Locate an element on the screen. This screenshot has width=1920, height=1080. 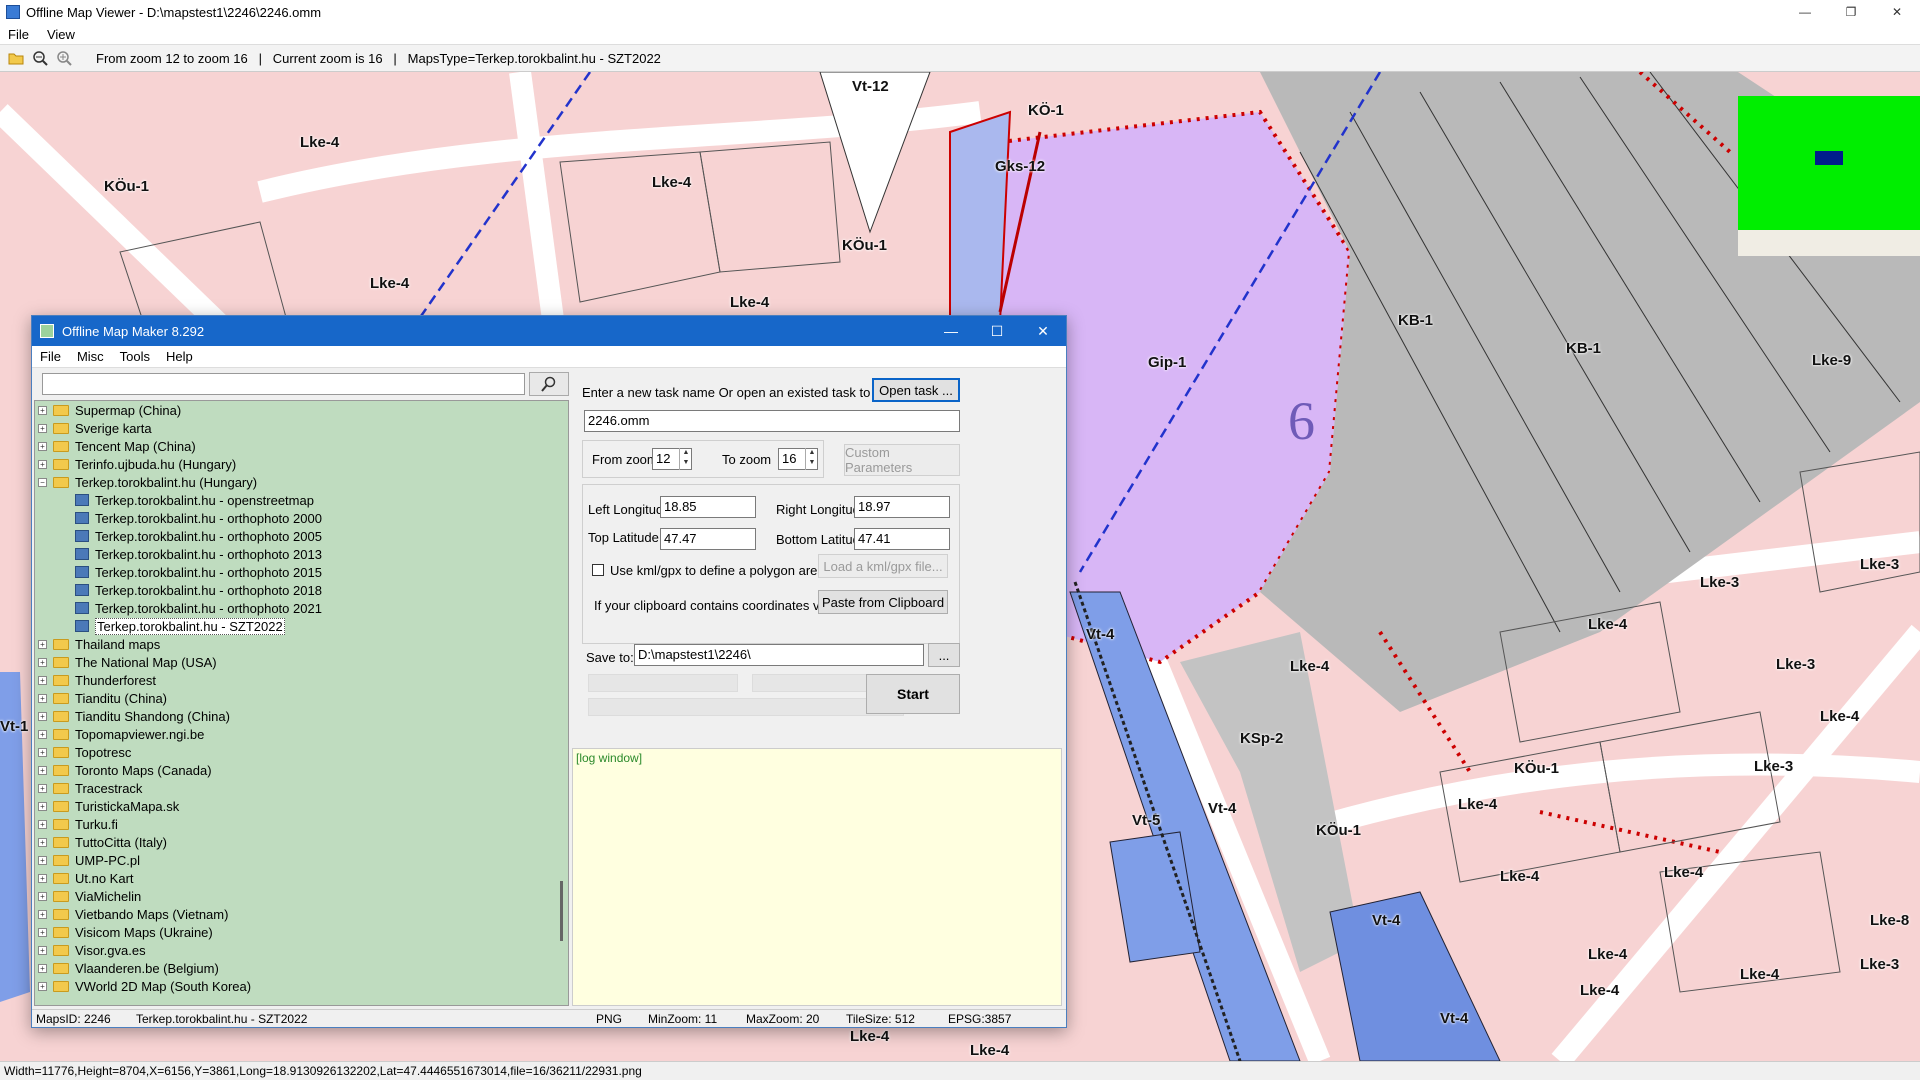
tree-item-label: VWorld 2D Map (South Korea) is located at coordinates (163, 986).